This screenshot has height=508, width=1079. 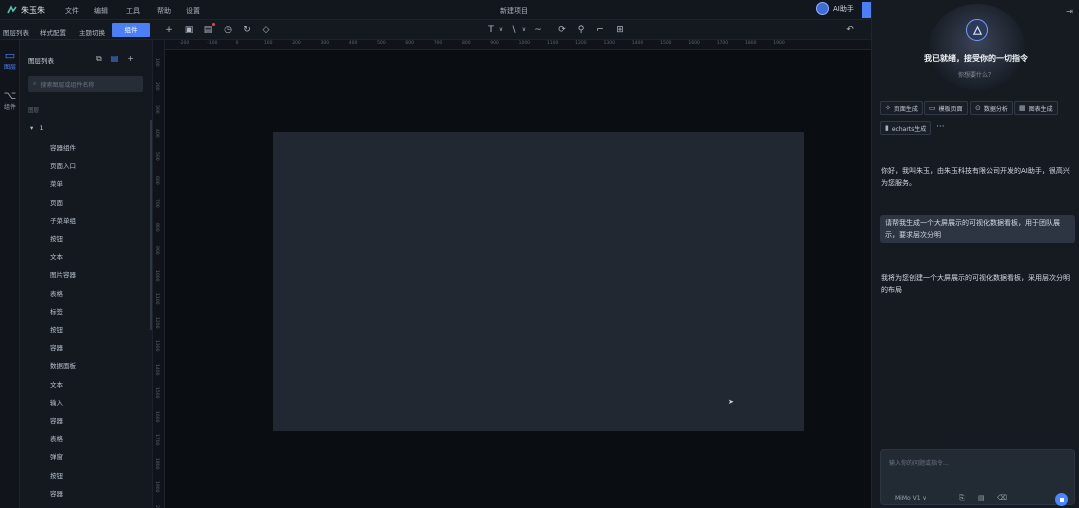 What do you see at coordinates (76, 30) in the screenshot?
I see `sub-tab-bar: 图层列表 样式配置 主题切换 组件` at bounding box center [76, 30].